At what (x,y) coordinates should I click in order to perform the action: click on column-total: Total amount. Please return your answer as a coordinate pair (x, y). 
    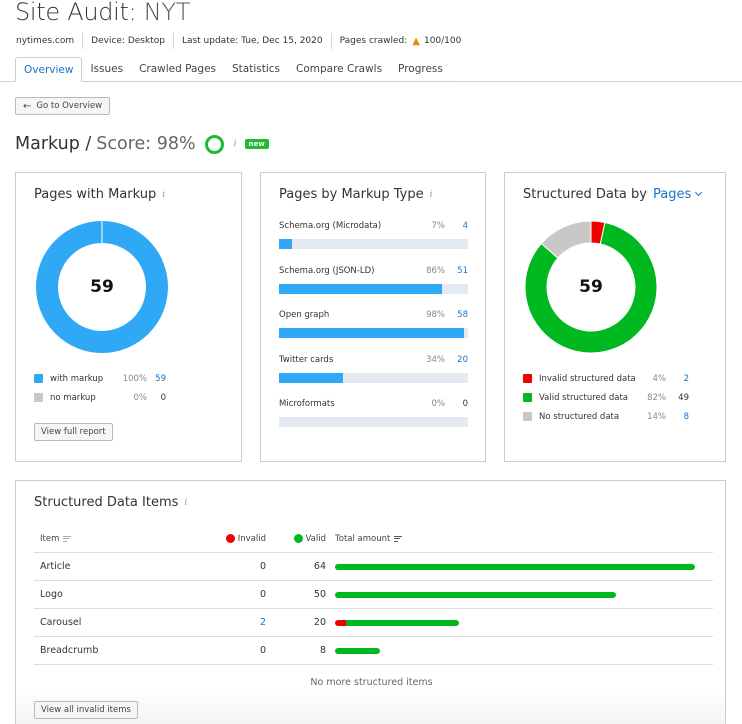
    Looking at the image, I should click on (519, 539).